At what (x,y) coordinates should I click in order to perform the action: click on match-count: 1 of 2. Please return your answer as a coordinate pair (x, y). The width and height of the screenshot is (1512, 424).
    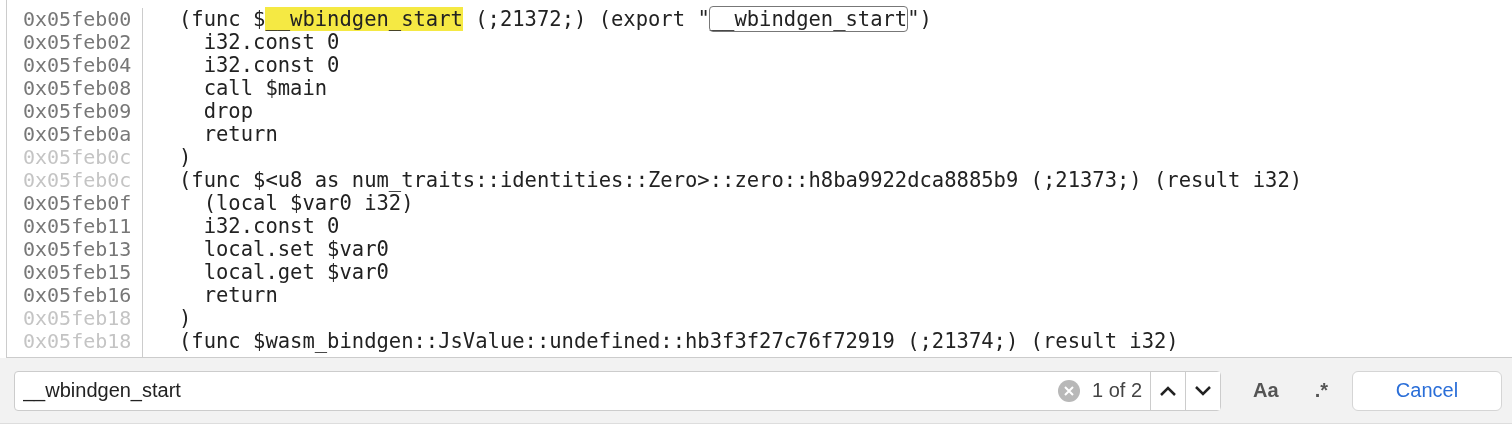
    Looking at the image, I should click on (1117, 390).